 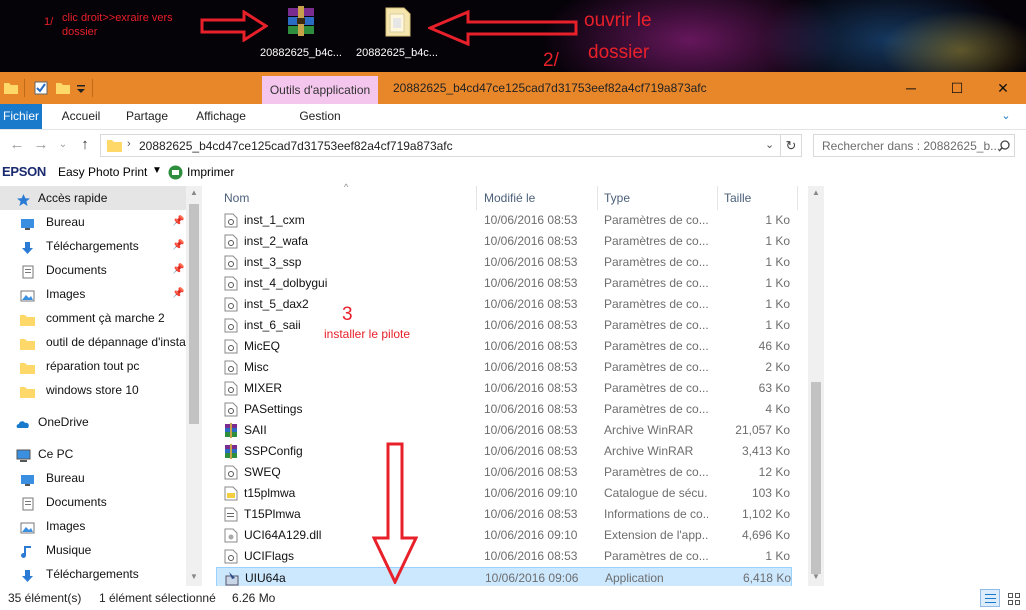 What do you see at coordinates (210, 172) in the screenshot?
I see `print-button: Imprimer` at bounding box center [210, 172].